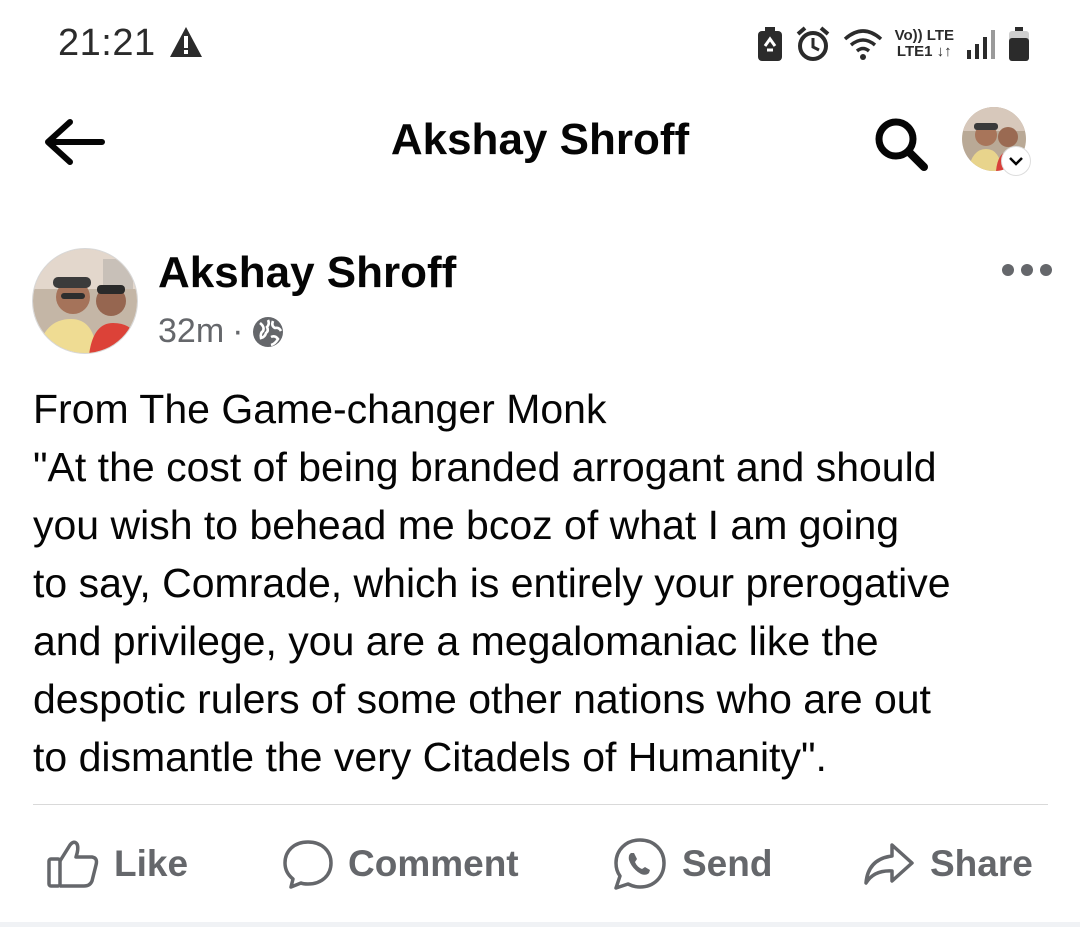  Describe the element at coordinates (433, 863) in the screenshot. I see `comment-label: Comment` at that location.